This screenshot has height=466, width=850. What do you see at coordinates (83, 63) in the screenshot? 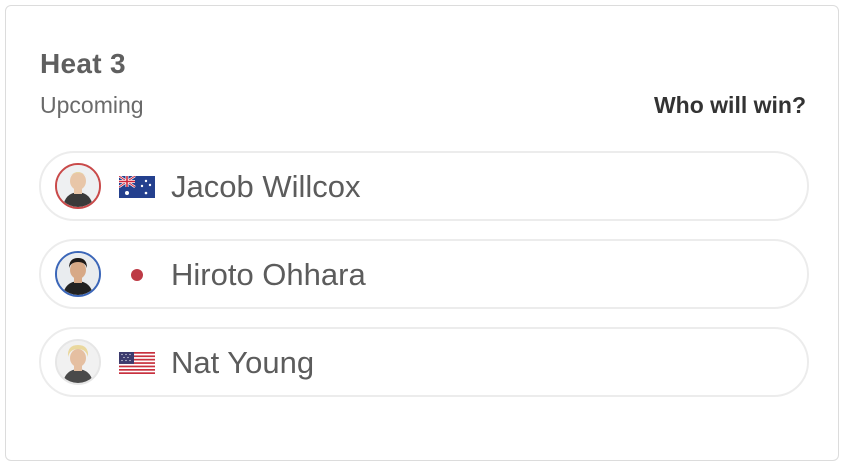
I see `heat-title: Heat 3` at bounding box center [83, 63].